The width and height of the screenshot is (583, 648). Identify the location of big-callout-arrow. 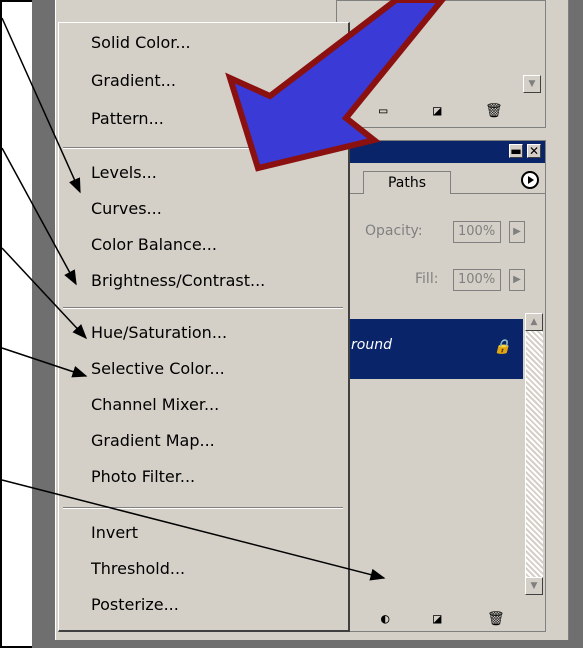
(335, 86).